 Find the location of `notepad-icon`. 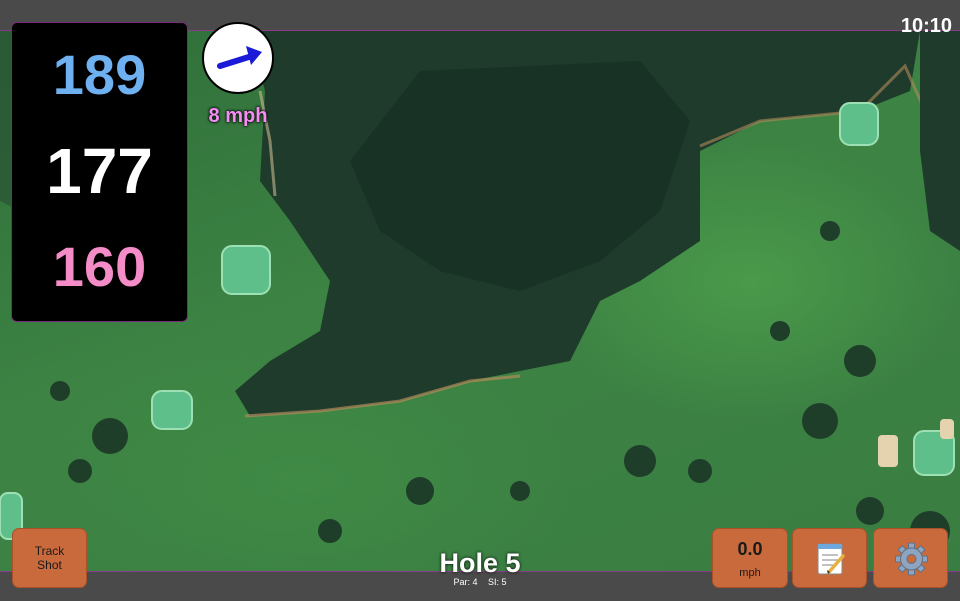

notepad-icon is located at coordinates (831, 559).